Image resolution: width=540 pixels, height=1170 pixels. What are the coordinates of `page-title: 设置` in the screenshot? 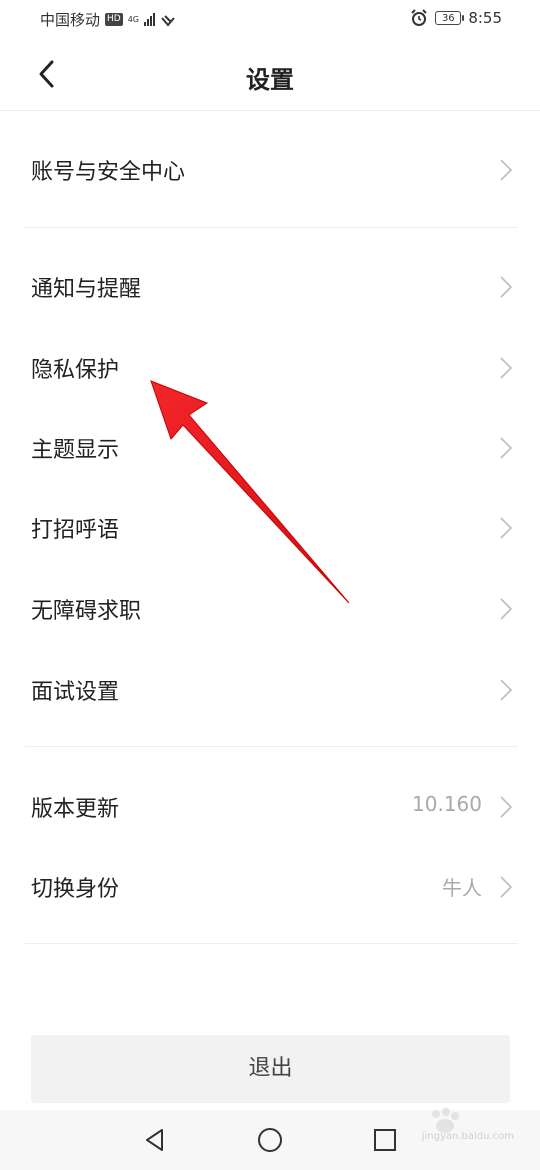 It's located at (270, 80).